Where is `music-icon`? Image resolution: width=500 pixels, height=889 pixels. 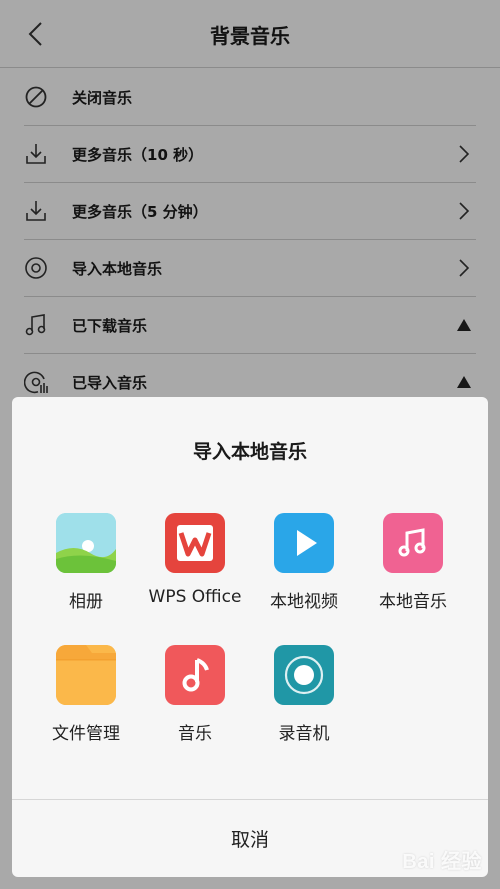 music-icon is located at coordinates (413, 543).